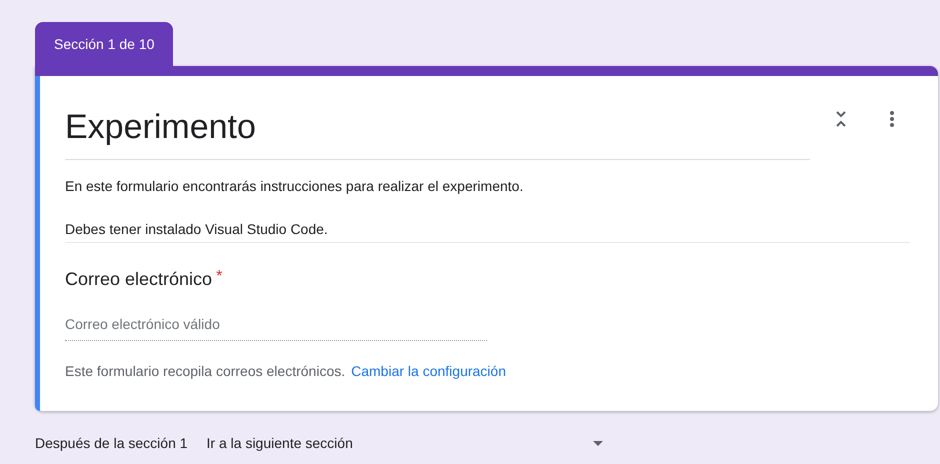 Image resolution: width=940 pixels, height=464 pixels. Describe the element at coordinates (111, 443) in the screenshot. I see `after-section-label: Después de la sección 1` at that location.